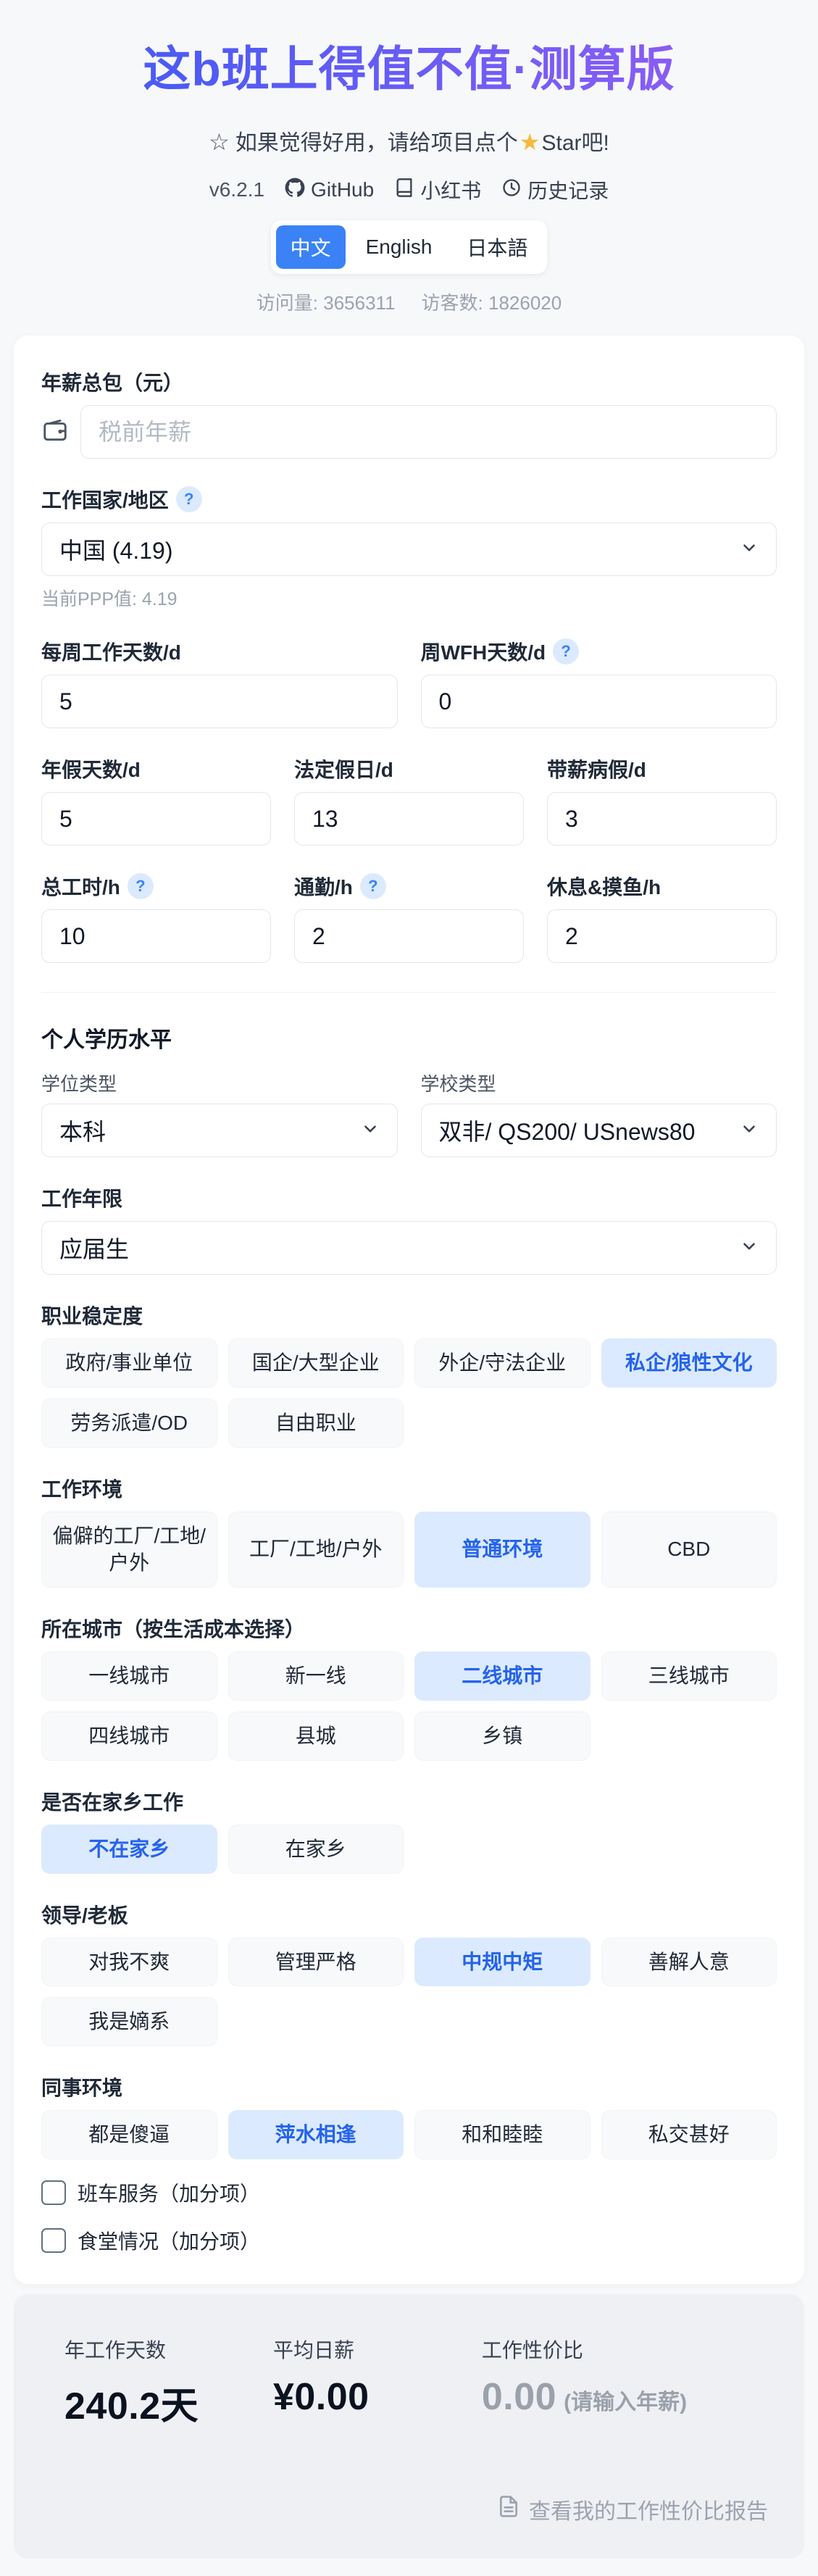 The width and height of the screenshot is (818, 2576). I want to click on country-section: 工作国家/地区 ? 中国 (4.19) 当前PPP值: 4.19, so click(409, 548).